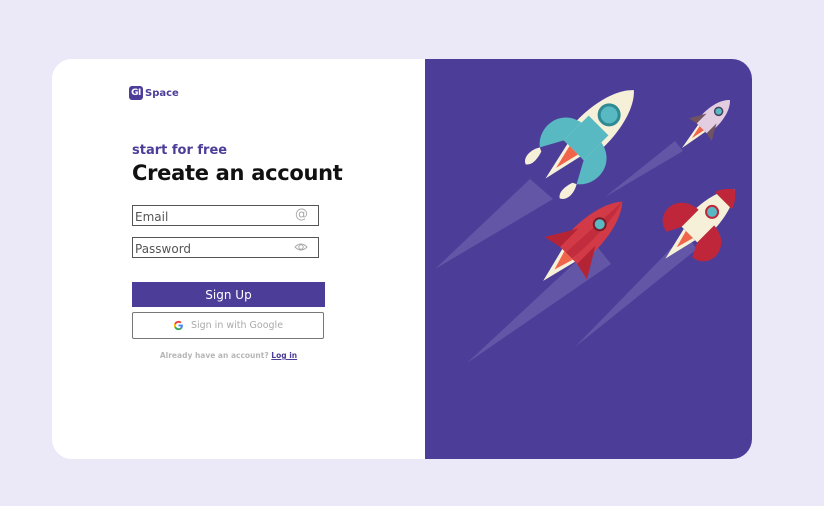 Image resolution: width=824 pixels, height=506 pixels. I want to click on google-sign-in-button: Sign in with Google, so click(228, 325).